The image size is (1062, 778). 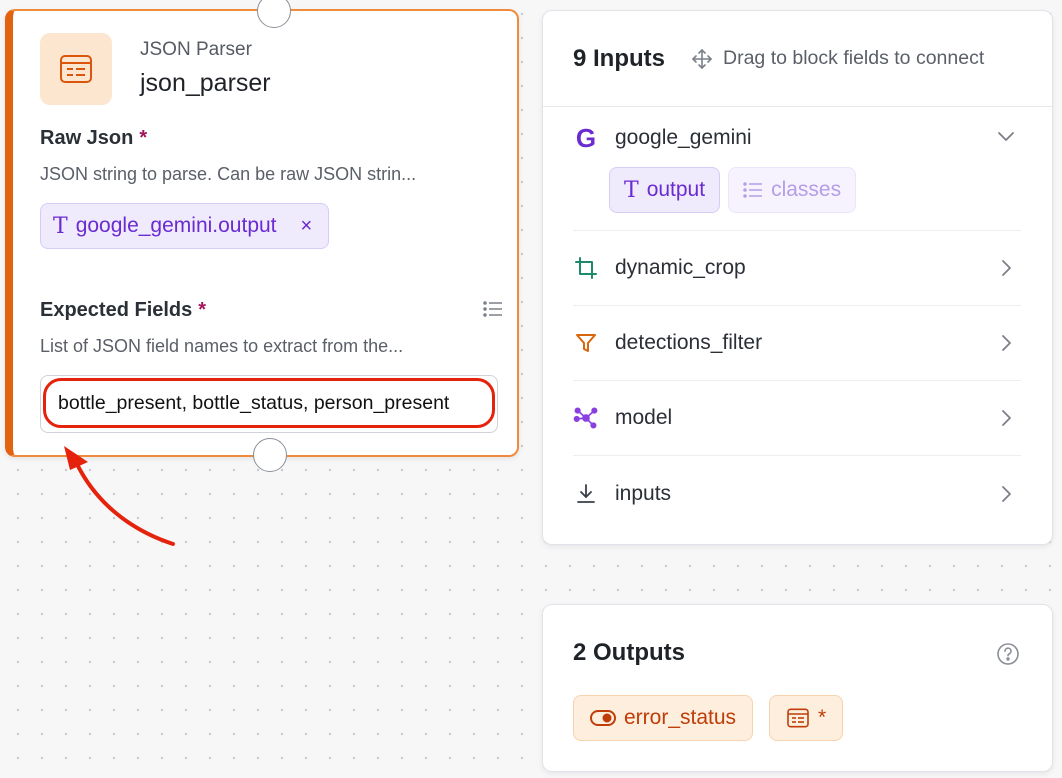 I want to click on toggle-icon, so click(x=603, y=718).